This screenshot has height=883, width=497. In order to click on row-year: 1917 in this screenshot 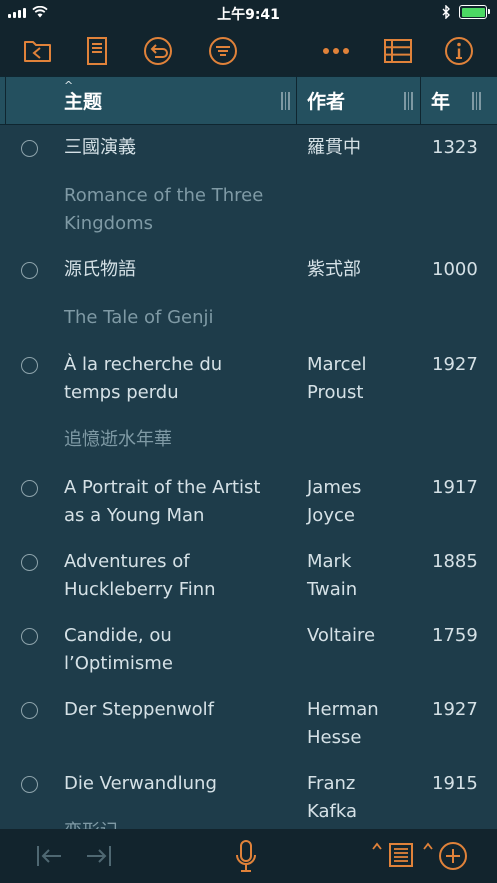, I will do `click(455, 487)`.